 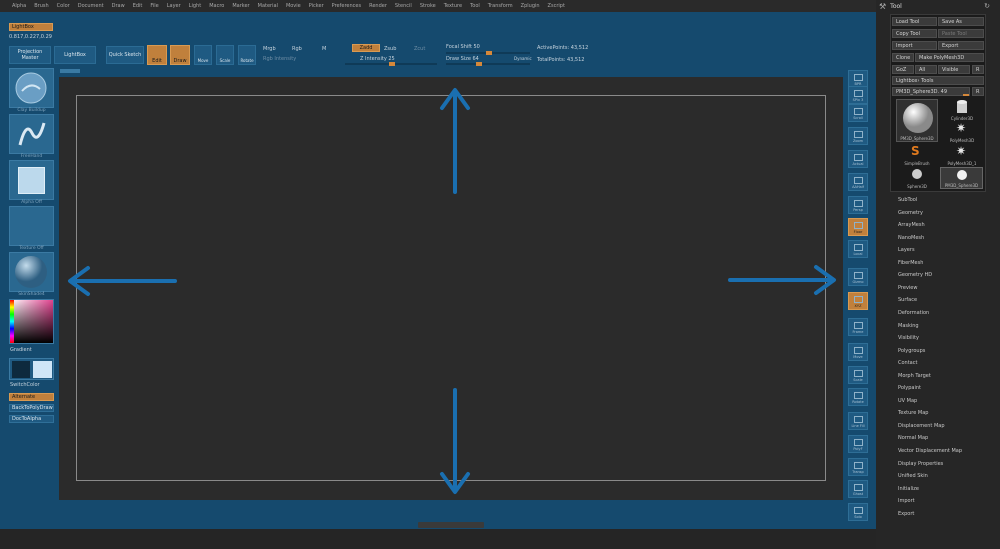 I want to click on tool-thumb-label: SimpleBrush, so click(x=917, y=163).